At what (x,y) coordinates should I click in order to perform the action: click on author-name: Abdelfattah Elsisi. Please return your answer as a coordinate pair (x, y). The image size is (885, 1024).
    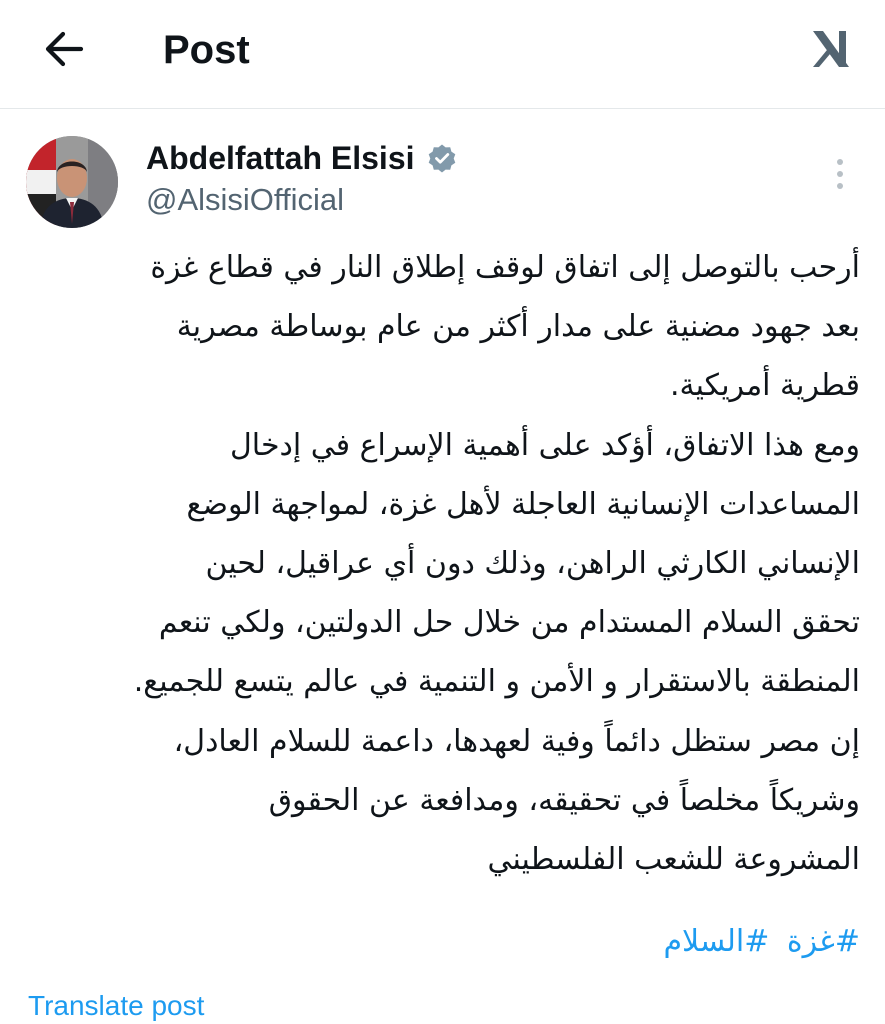
    Looking at the image, I should click on (301, 158).